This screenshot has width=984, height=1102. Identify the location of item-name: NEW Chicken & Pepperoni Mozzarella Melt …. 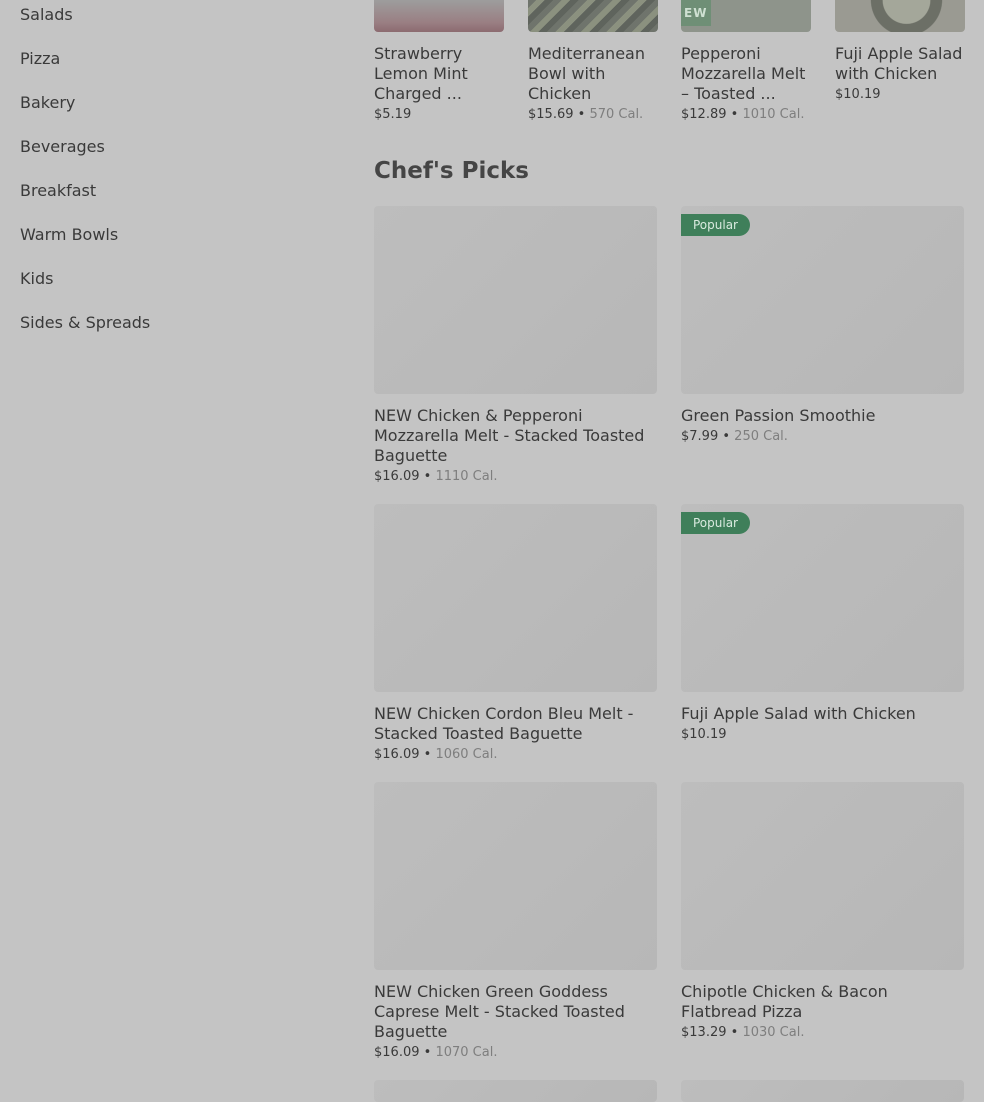
(509, 435).